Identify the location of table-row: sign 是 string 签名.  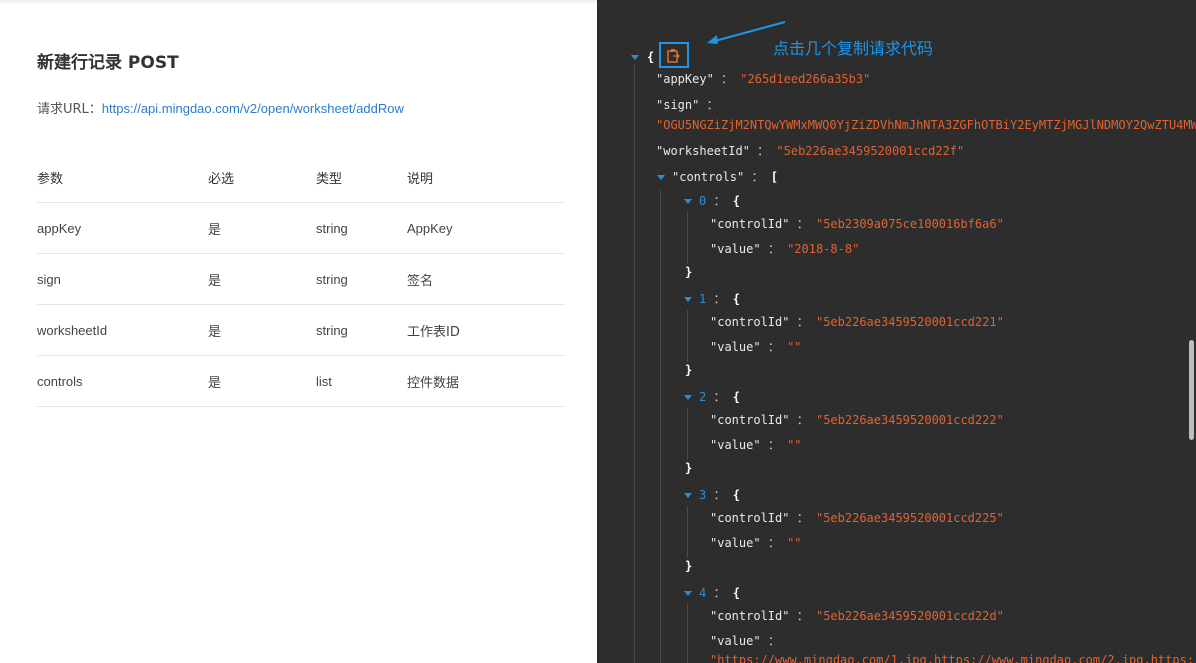
(301, 279).